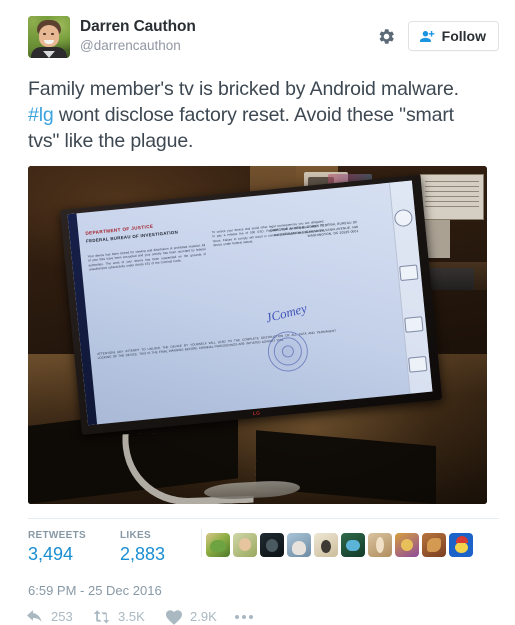 This screenshot has width=515, height=625. I want to click on facepile, so click(337, 543).